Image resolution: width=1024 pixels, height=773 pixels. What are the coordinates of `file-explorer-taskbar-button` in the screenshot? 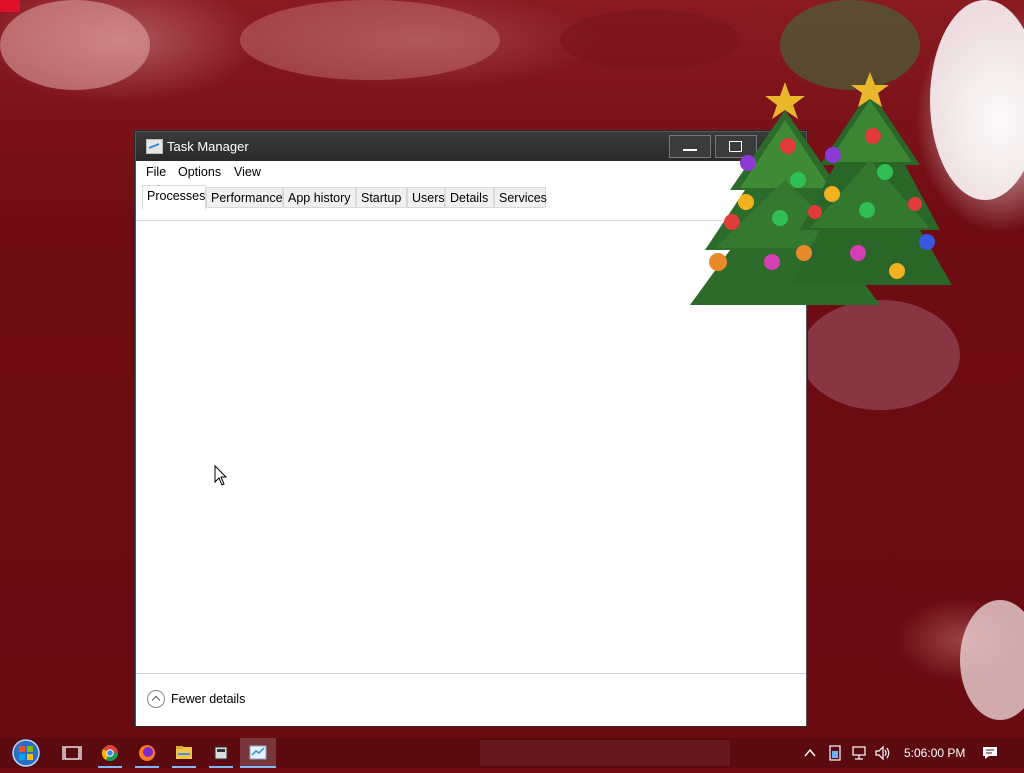 It's located at (184, 753).